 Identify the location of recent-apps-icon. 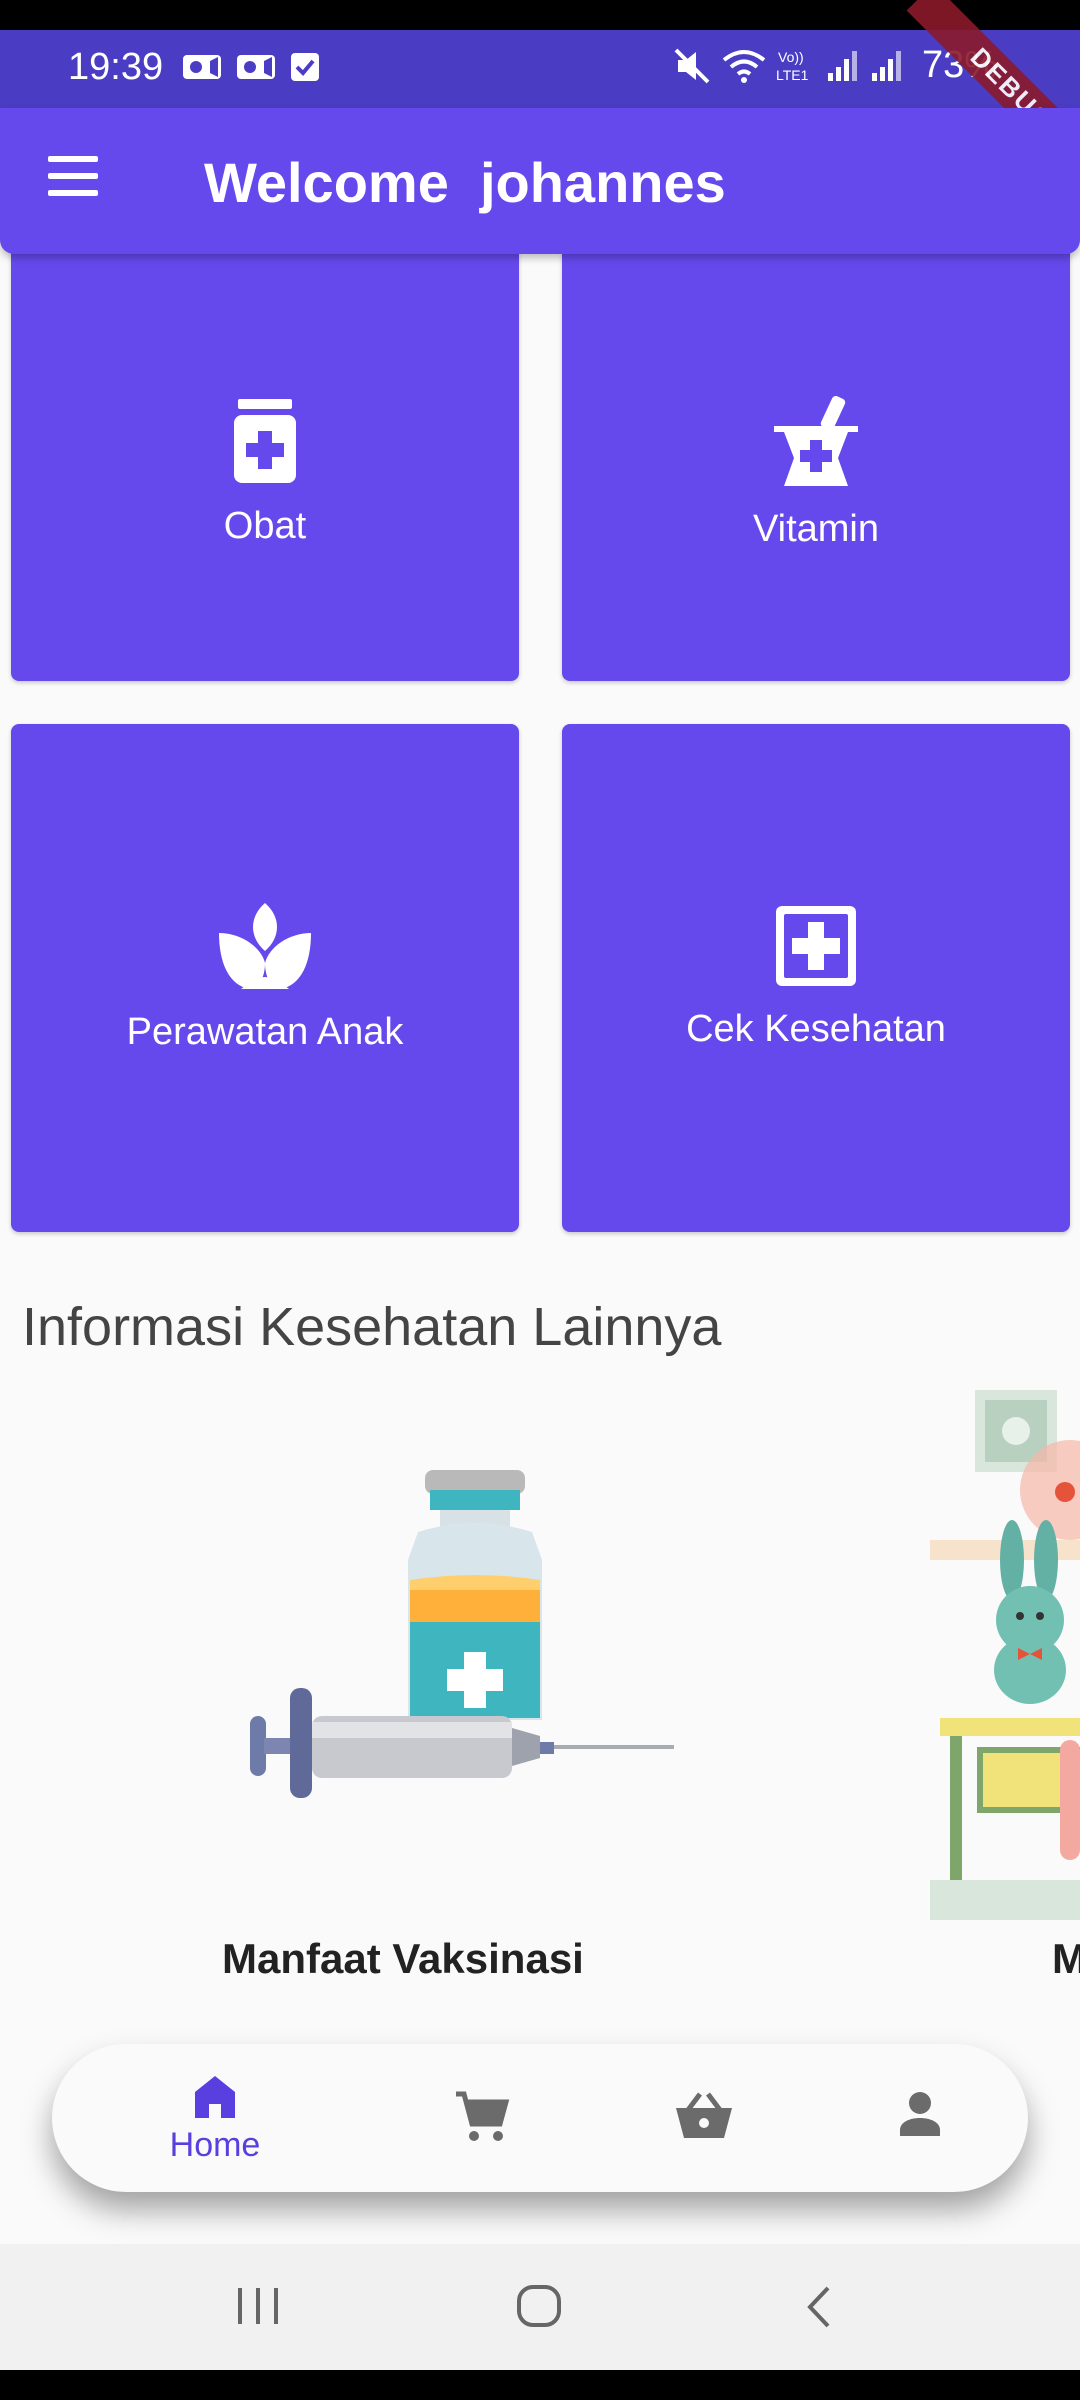
(259, 2306).